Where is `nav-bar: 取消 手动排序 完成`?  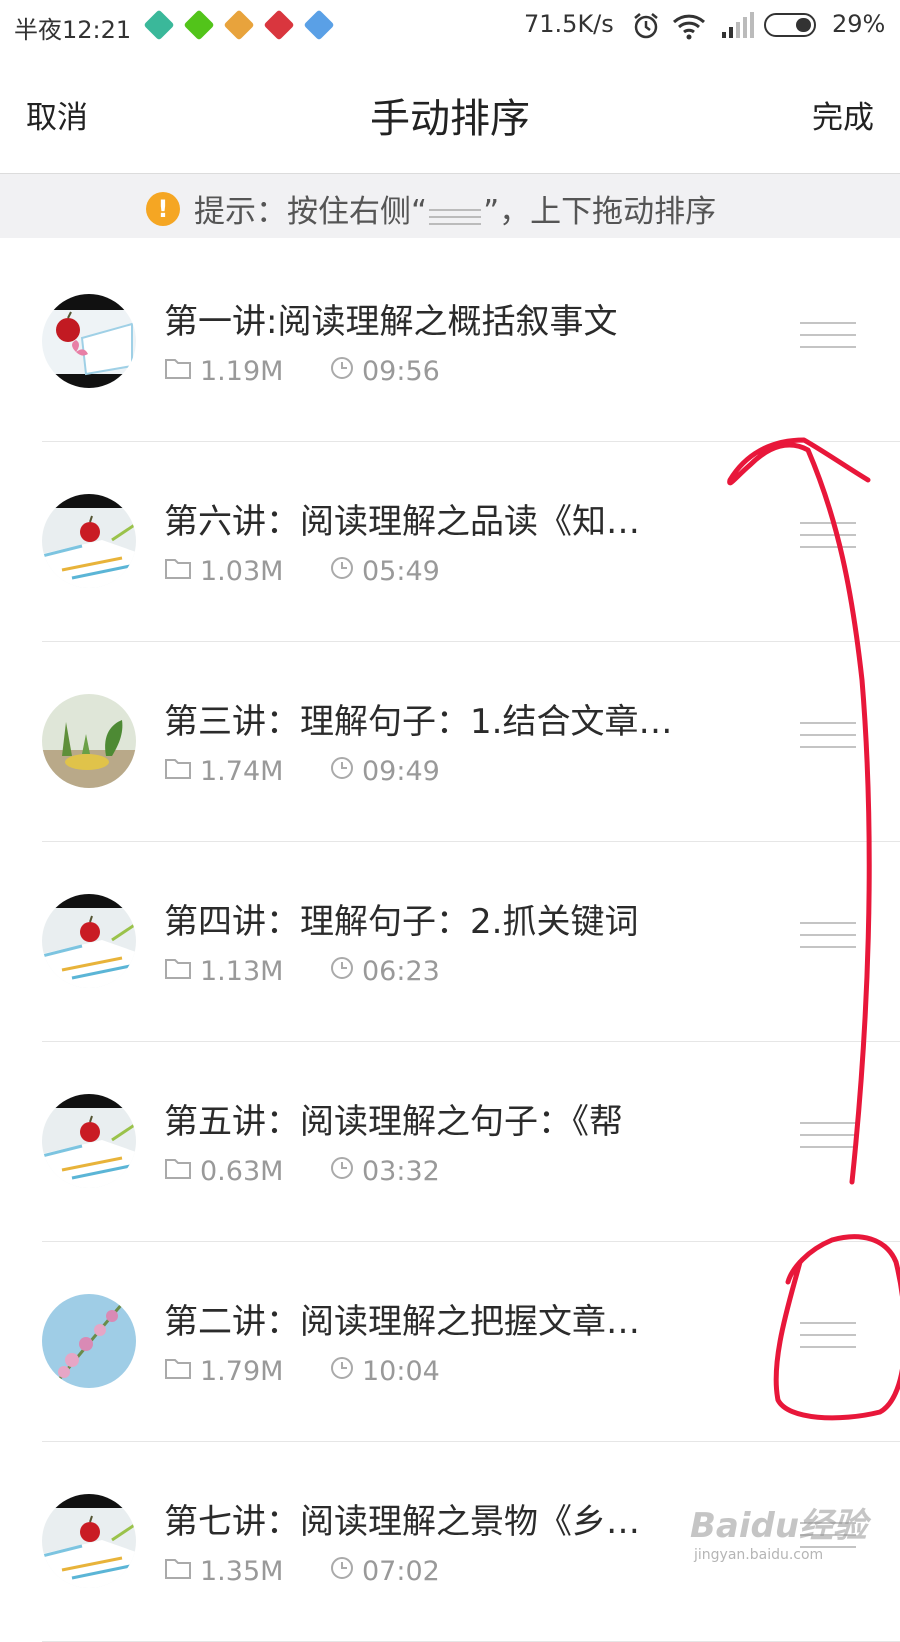 nav-bar: 取消 手动排序 完成 is located at coordinates (450, 113).